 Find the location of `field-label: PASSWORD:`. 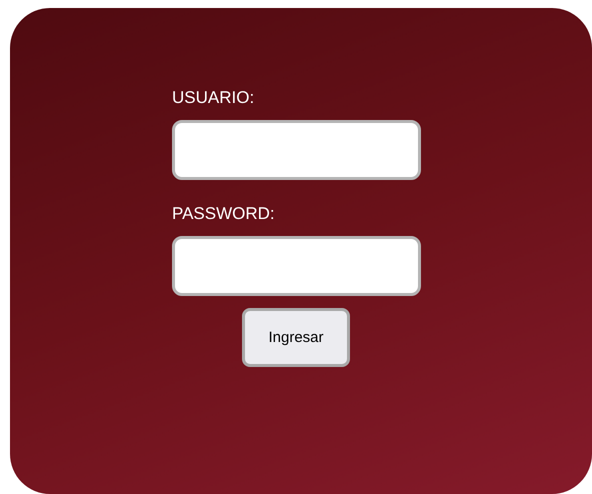

field-label: PASSWORD: is located at coordinates (223, 214).